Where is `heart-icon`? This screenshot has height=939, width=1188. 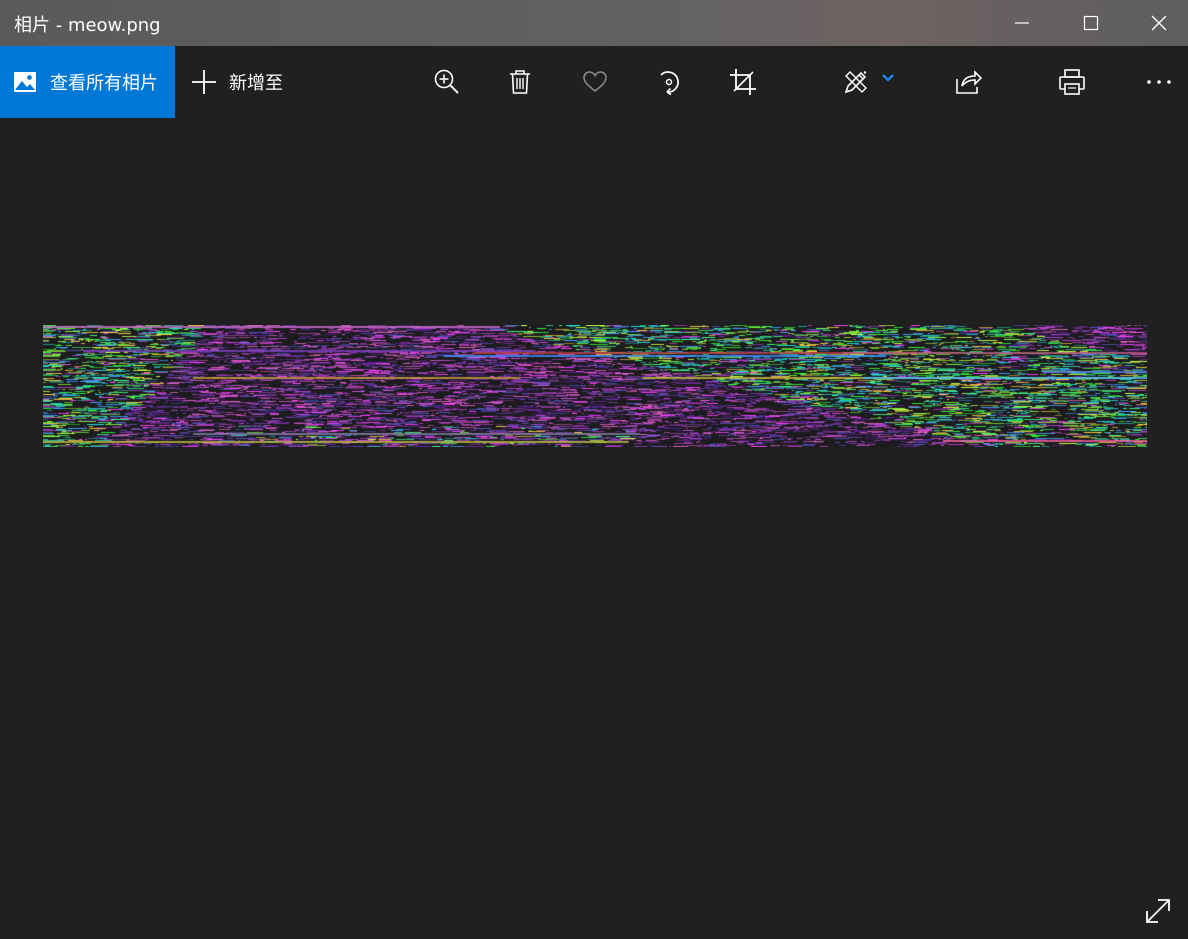
heart-icon is located at coordinates (595, 82).